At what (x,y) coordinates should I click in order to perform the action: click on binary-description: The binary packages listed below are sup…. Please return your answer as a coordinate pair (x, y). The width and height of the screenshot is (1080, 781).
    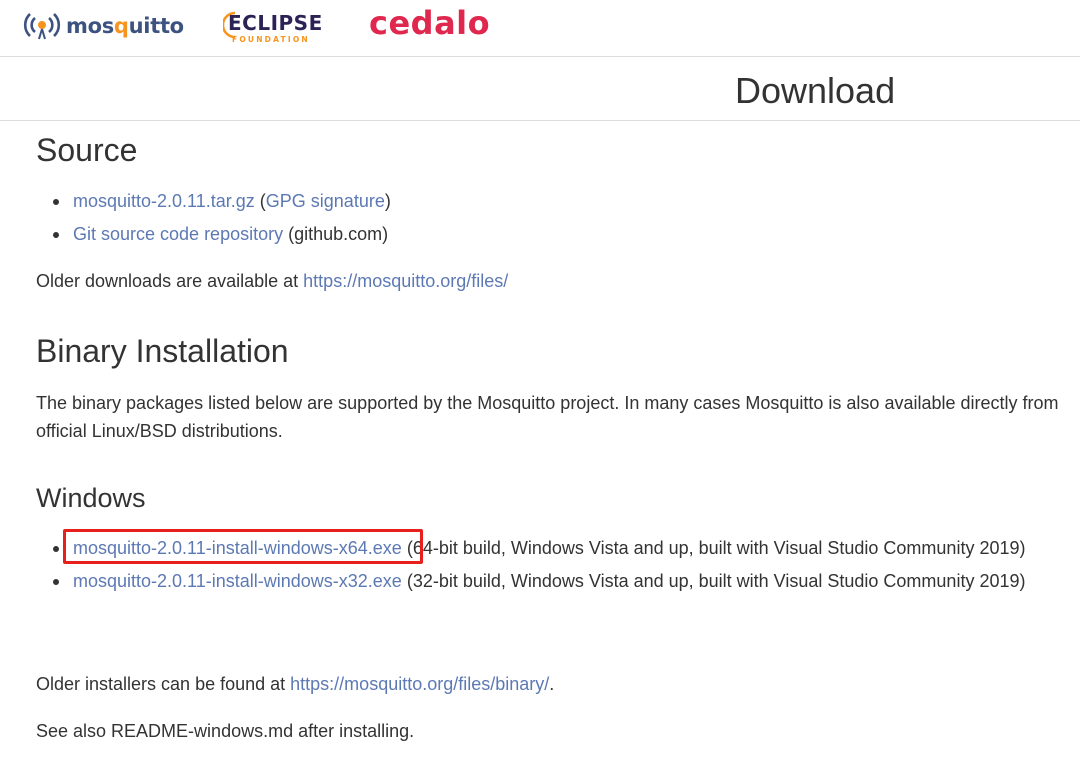
    Looking at the image, I should click on (547, 417).